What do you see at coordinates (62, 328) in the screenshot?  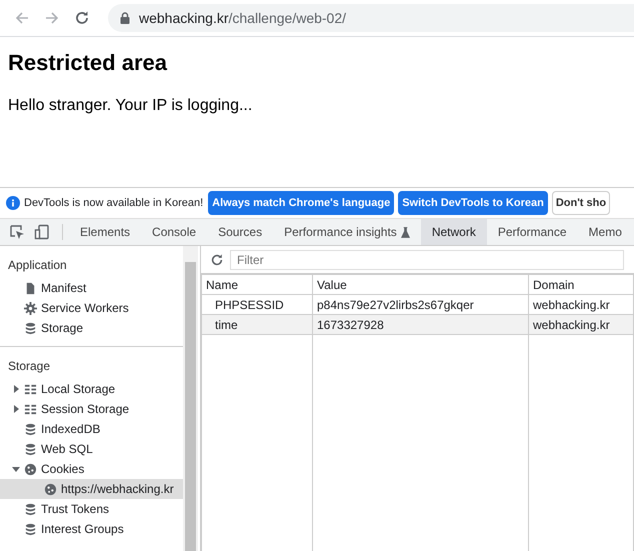 I see `item-label: Storage` at bounding box center [62, 328].